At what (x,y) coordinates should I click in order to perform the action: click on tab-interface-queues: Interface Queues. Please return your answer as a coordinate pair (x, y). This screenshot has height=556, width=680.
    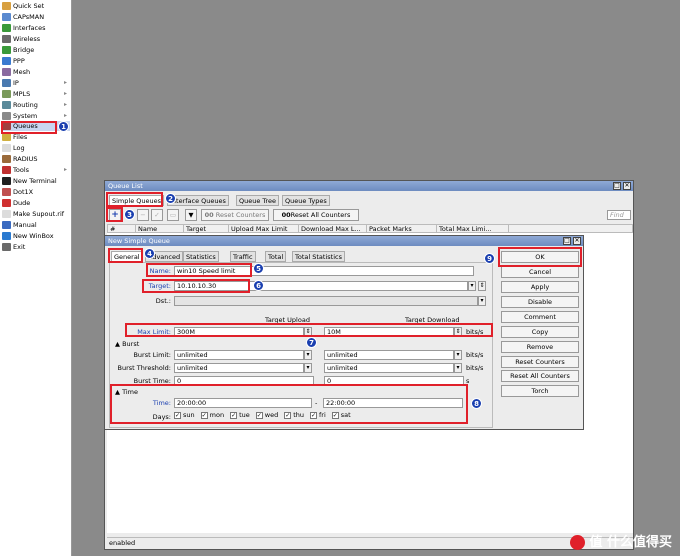
    Looking at the image, I should click on (198, 200).